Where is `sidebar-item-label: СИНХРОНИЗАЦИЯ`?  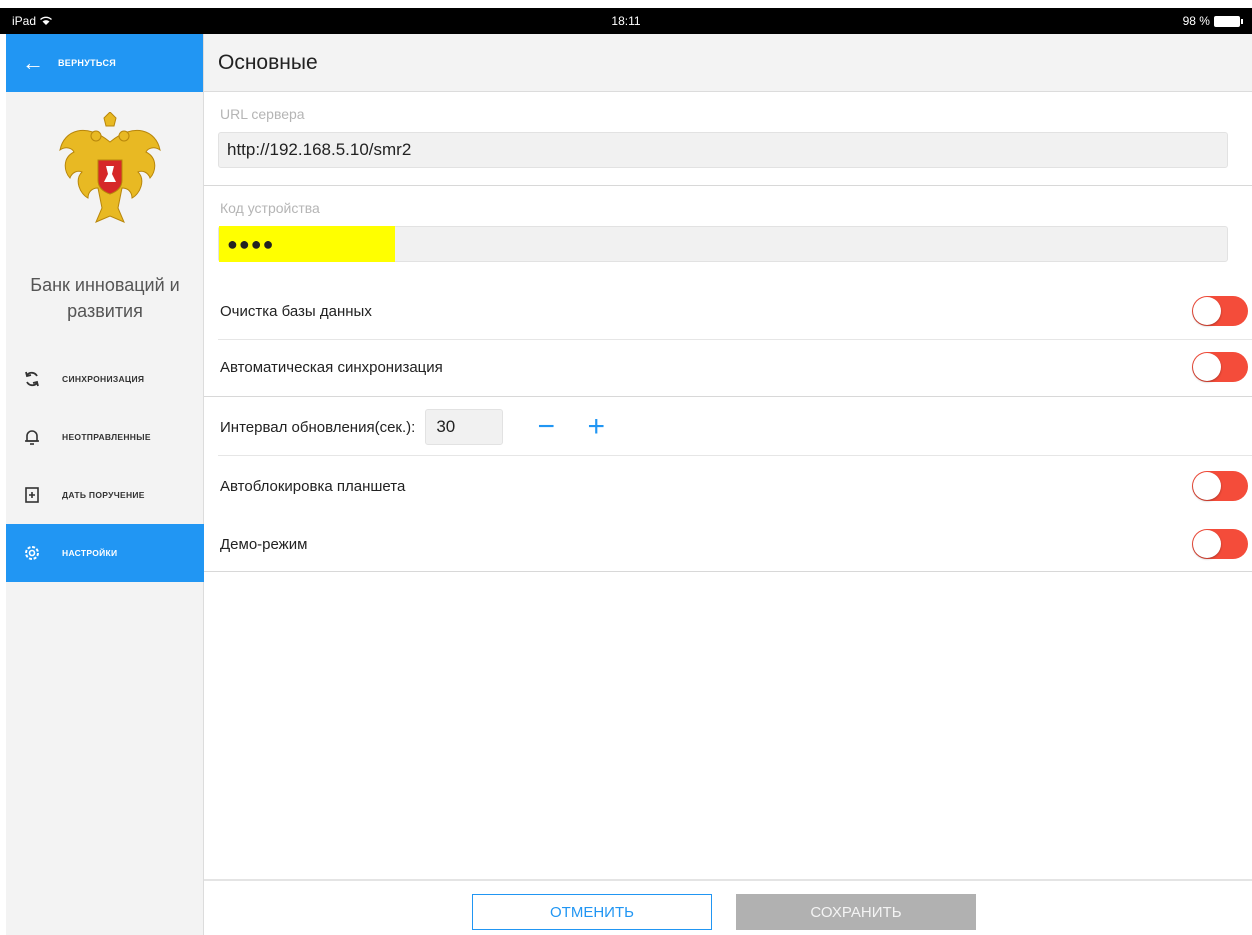
sidebar-item-label: СИНХРОНИЗАЦИЯ is located at coordinates (103, 379).